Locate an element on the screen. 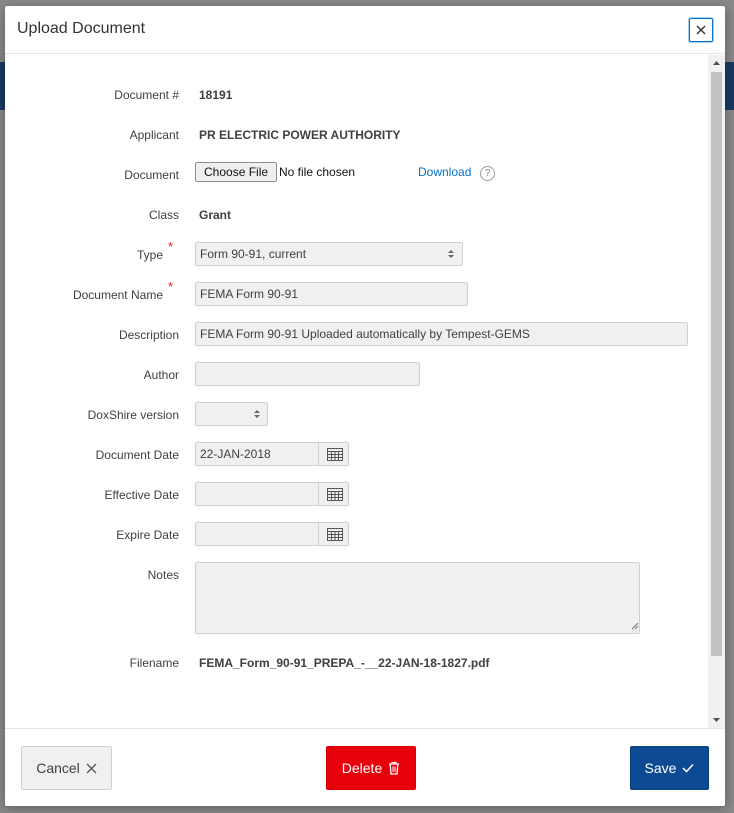 The height and width of the screenshot is (813, 734). class-label: Class is located at coordinates (163, 215).